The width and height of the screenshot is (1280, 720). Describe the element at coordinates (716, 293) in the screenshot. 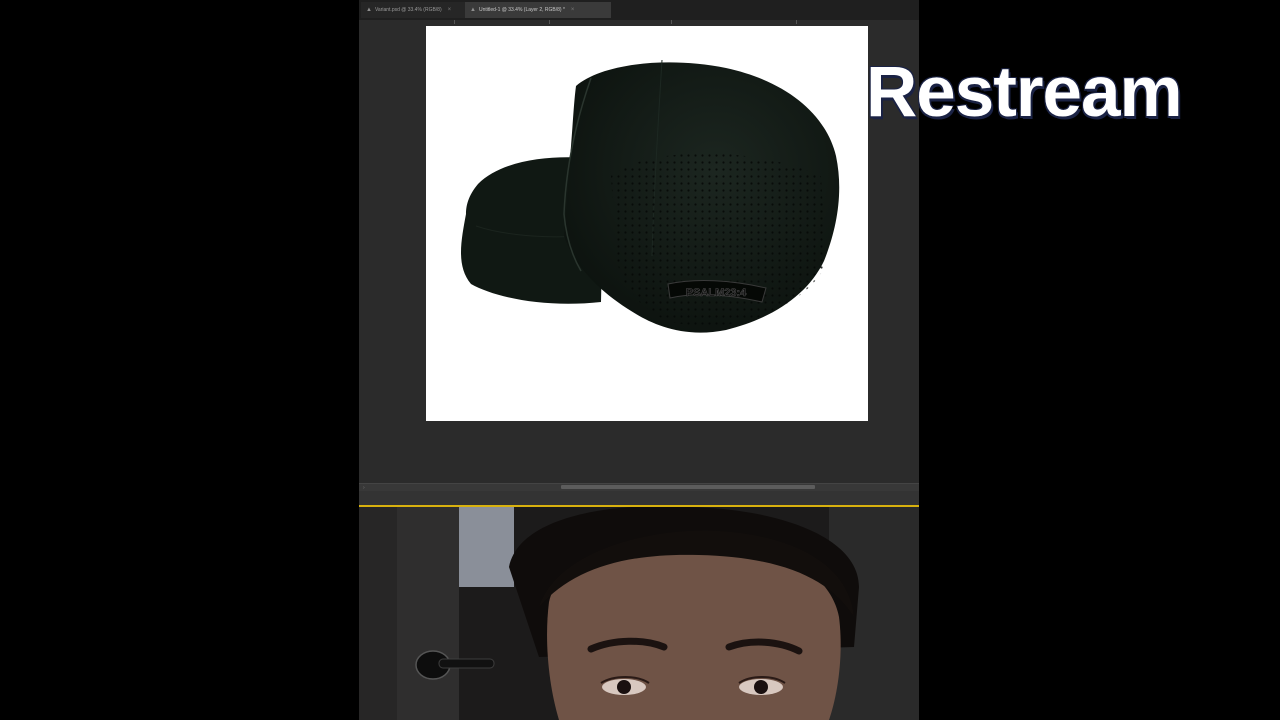

I see `hat-label: PSALM23:4` at that location.